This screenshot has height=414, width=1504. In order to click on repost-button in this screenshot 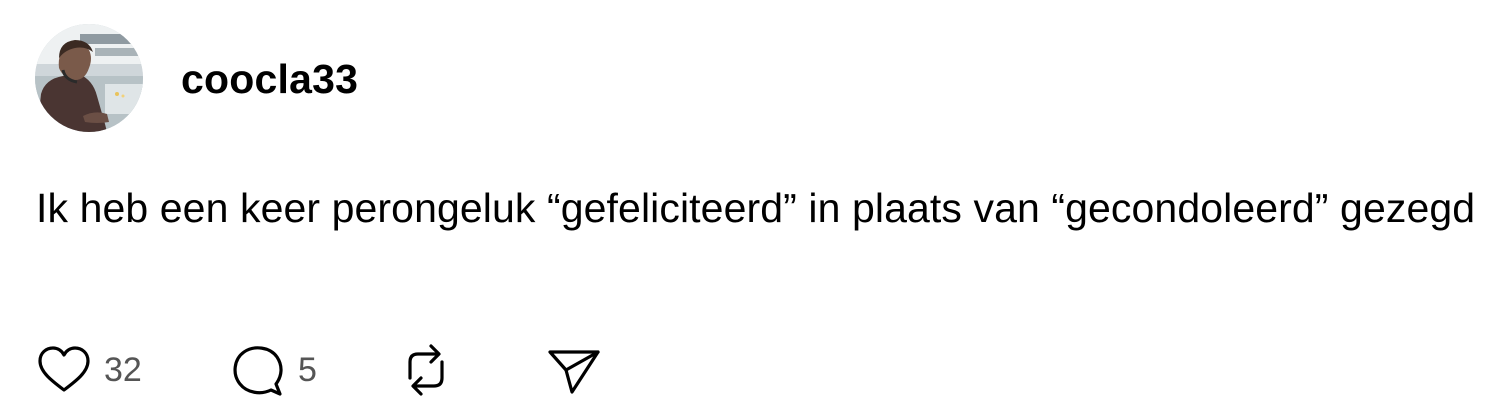, I will do `click(426, 370)`.